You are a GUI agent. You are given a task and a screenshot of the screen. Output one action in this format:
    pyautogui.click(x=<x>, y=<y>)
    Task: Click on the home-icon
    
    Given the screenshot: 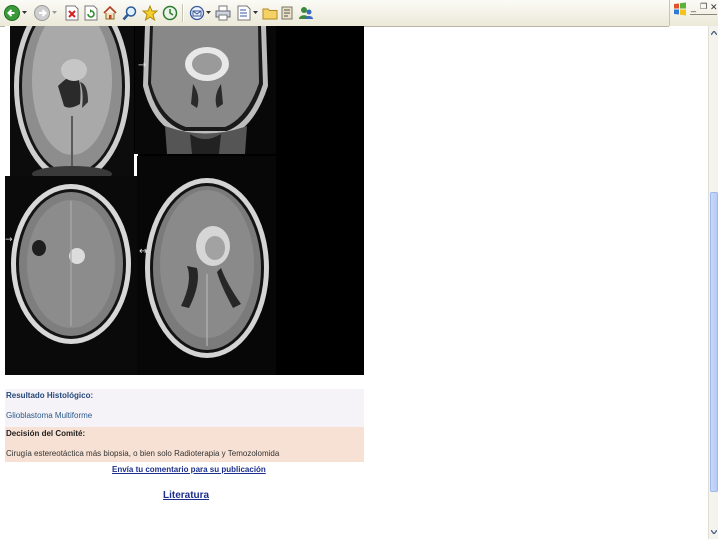 What is the action you would take?
    pyautogui.click(x=110, y=12)
    